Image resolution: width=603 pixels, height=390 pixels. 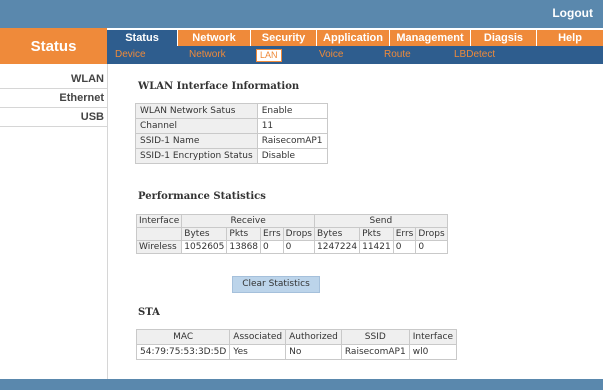 I want to click on sidebar-item-ethernet: Ethernet, so click(x=53, y=98).